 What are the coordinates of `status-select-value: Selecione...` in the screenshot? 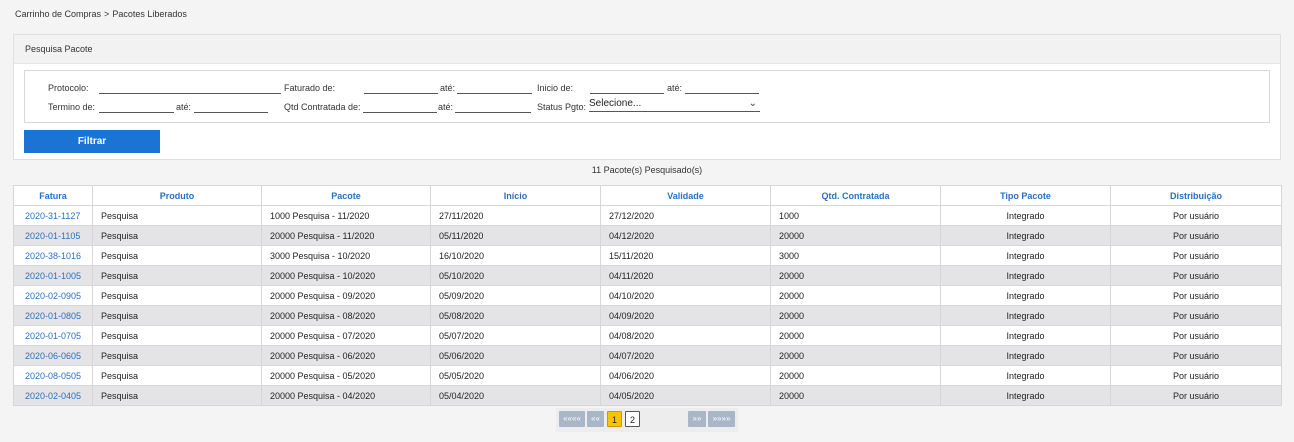 It's located at (615, 103).